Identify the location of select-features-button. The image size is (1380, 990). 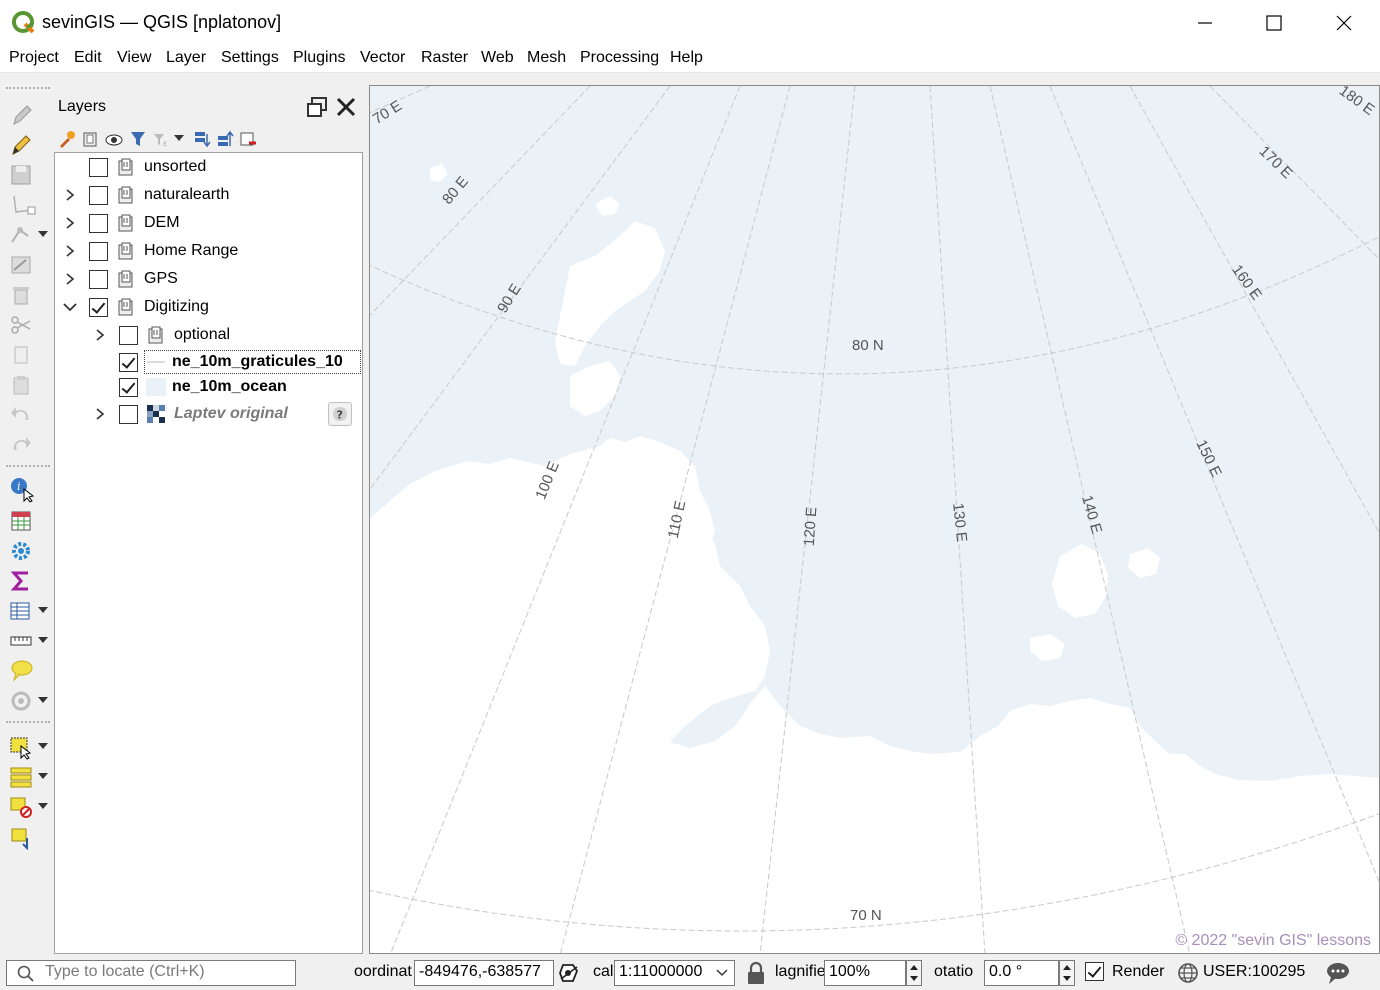
(28, 747).